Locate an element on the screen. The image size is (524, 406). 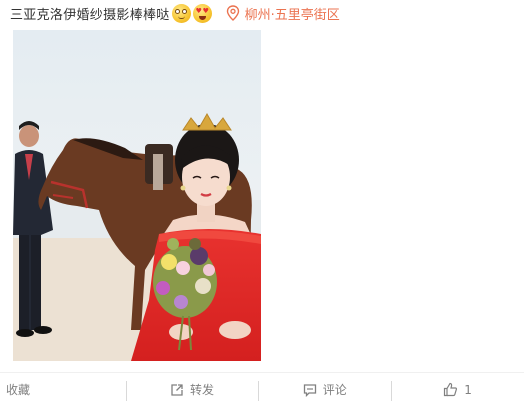
comment-button: 评论 is located at coordinates (324, 389).